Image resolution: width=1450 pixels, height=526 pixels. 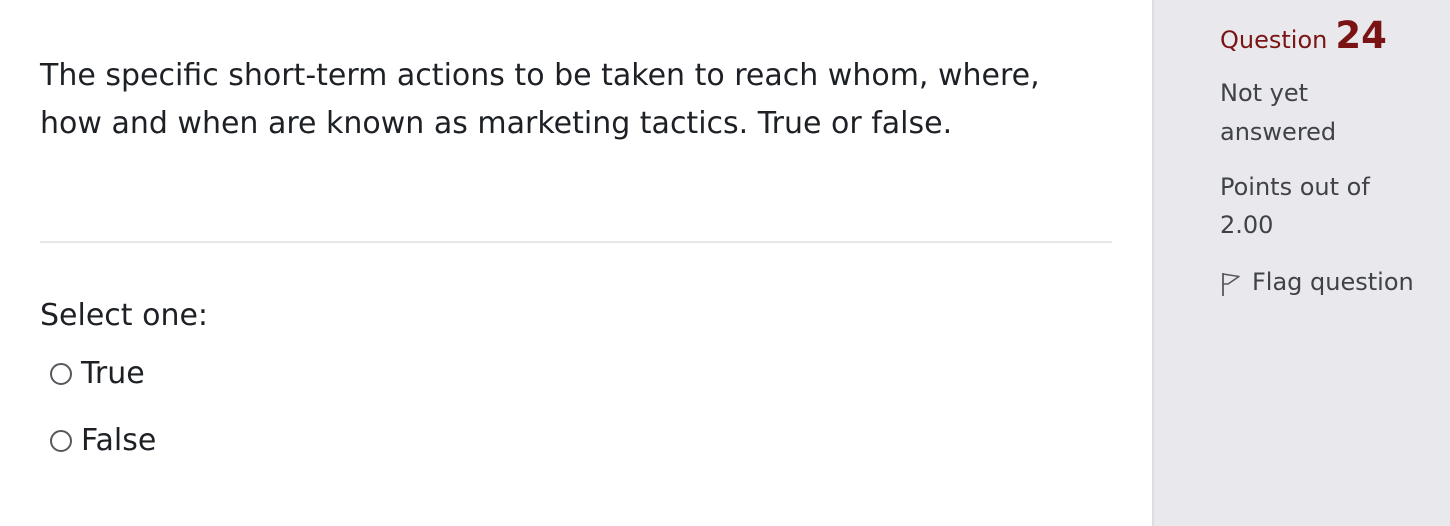 I want to click on divider, so click(x=576, y=242).